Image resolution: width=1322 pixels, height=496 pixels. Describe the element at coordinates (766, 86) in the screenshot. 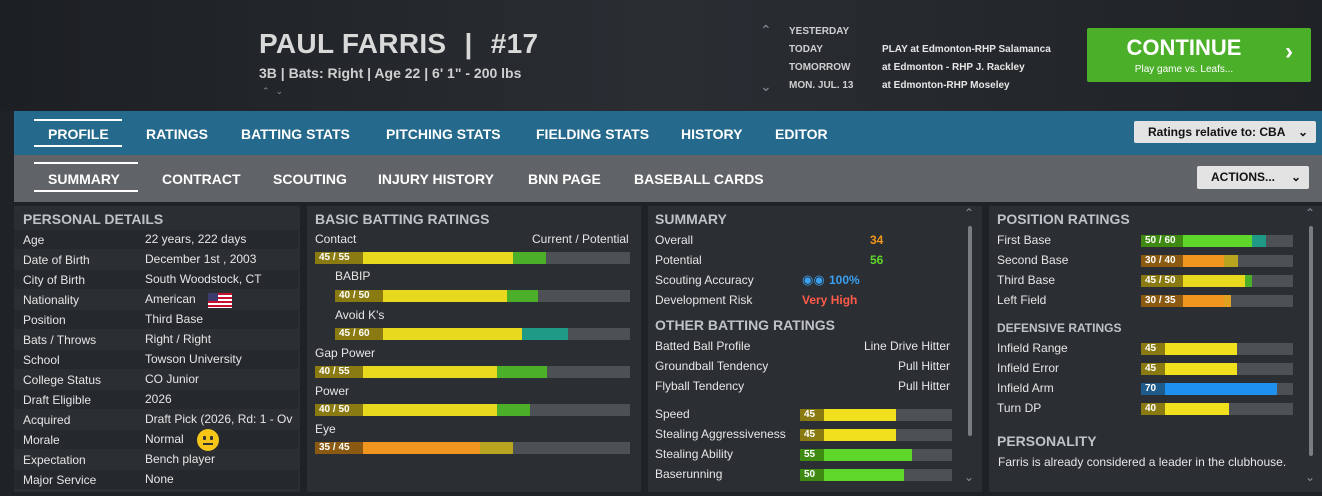

I see `schedule-down-icon: ⌄` at that location.